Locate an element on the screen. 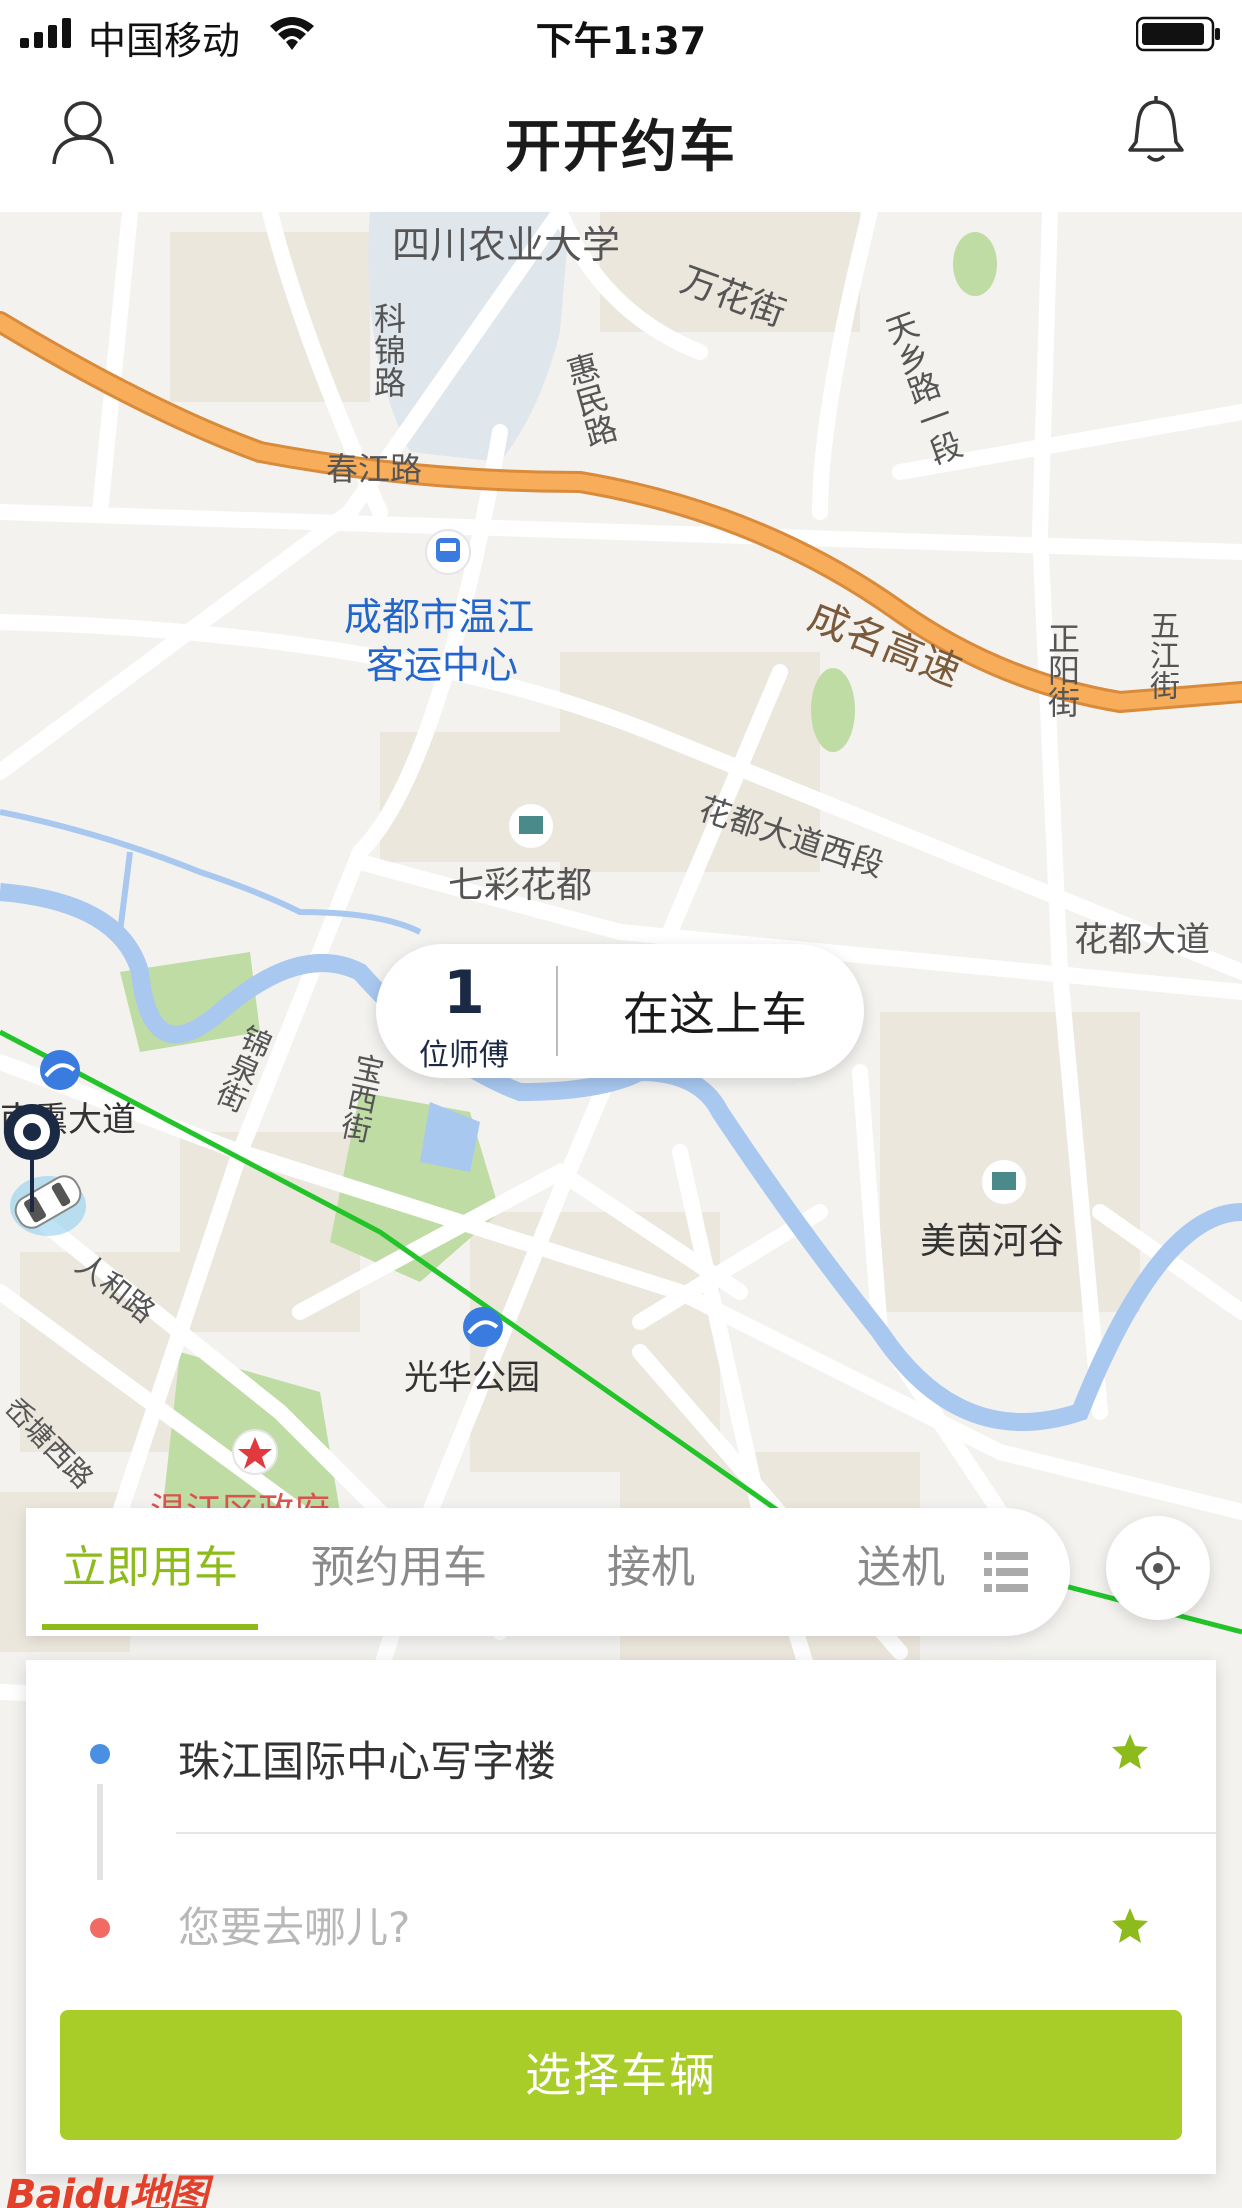 This screenshot has width=1242, height=2208. pickup-here-label: 在这上车 is located at coordinates (715, 1014).